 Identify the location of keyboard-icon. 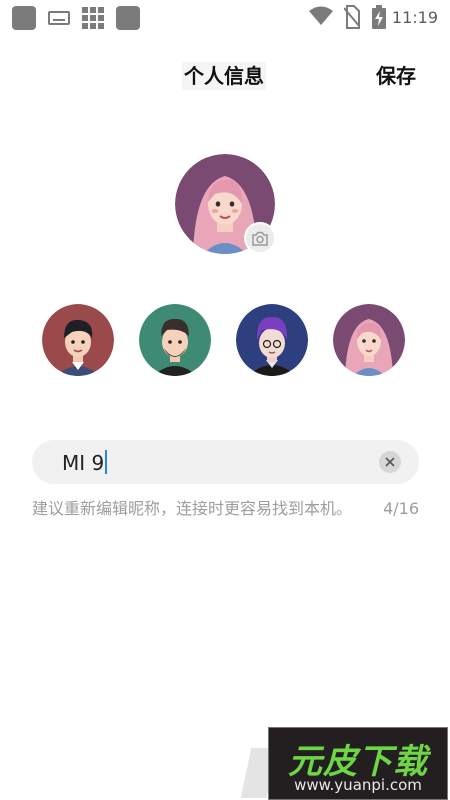
(59, 18).